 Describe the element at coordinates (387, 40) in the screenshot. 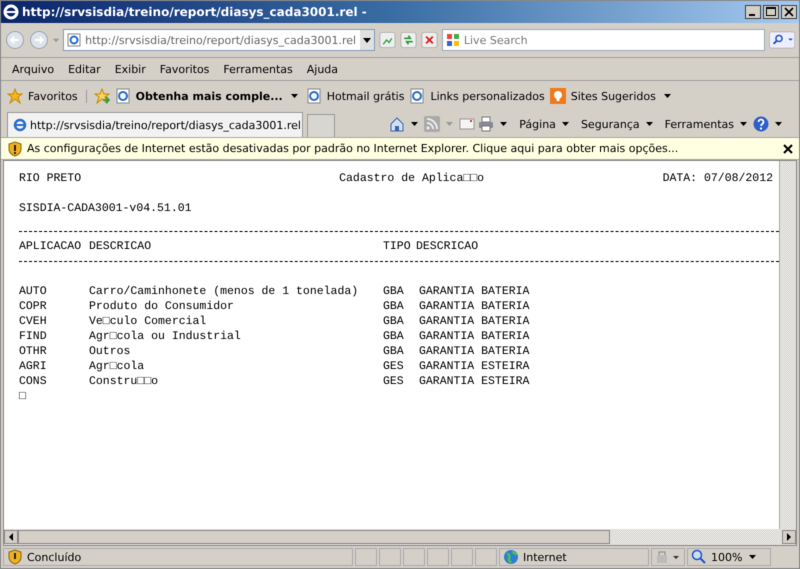

I see `compatibility-icon` at that location.